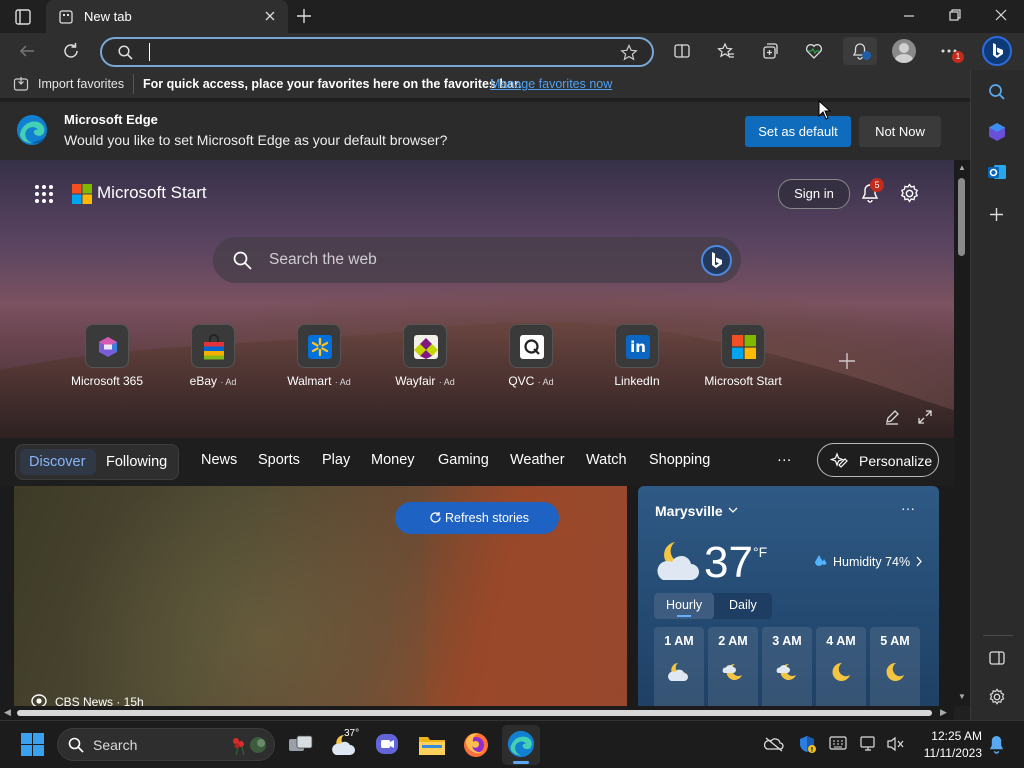 This screenshot has width=1024, height=768. Describe the element at coordinates (743, 605) in the screenshot. I see `tab-daily: Daily` at that location.